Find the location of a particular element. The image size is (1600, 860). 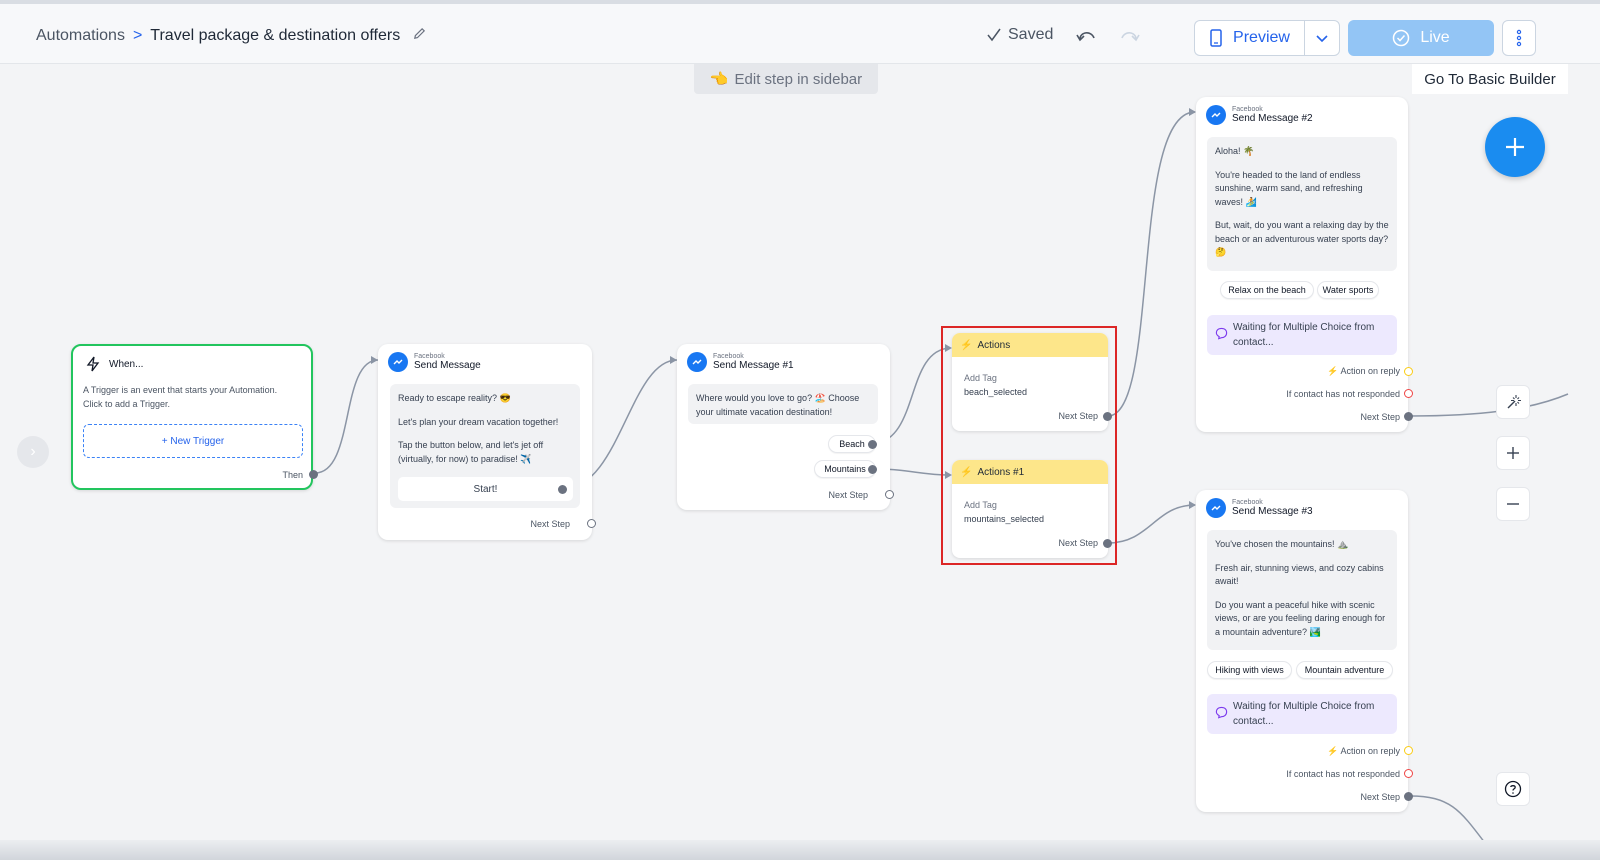

relax-on-beach-button: Relax on the beach is located at coordinates (1267, 290).